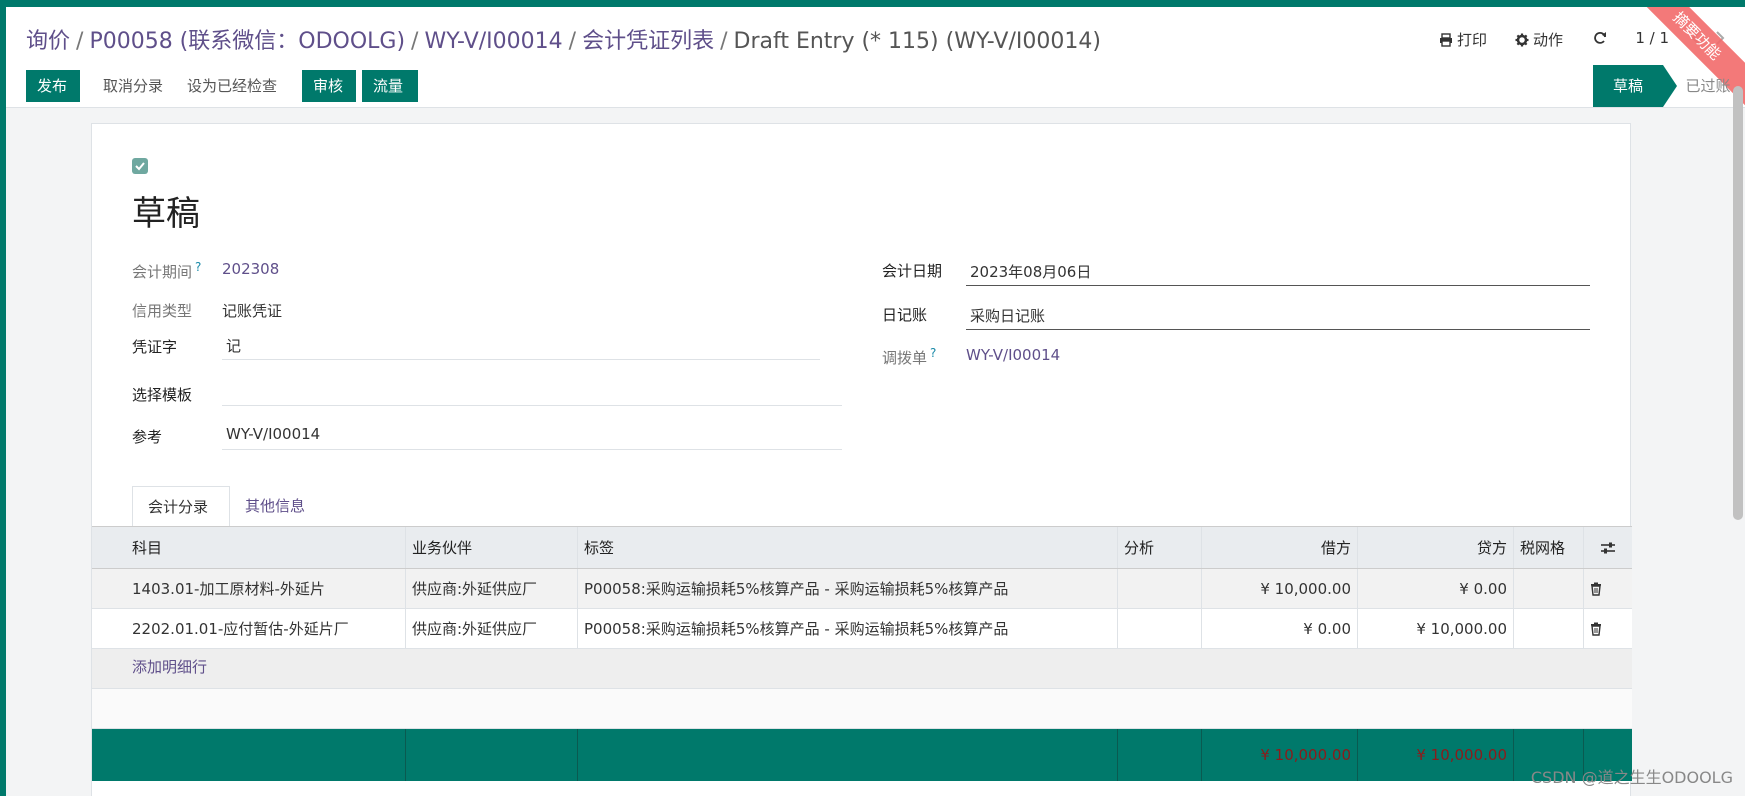 This screenshot has height=796, width=1745. What do you see at coordinates (132, 86) in the screenshot?
I see `cancel-entry-button: 取消分录` at bounding box center [132, 86].